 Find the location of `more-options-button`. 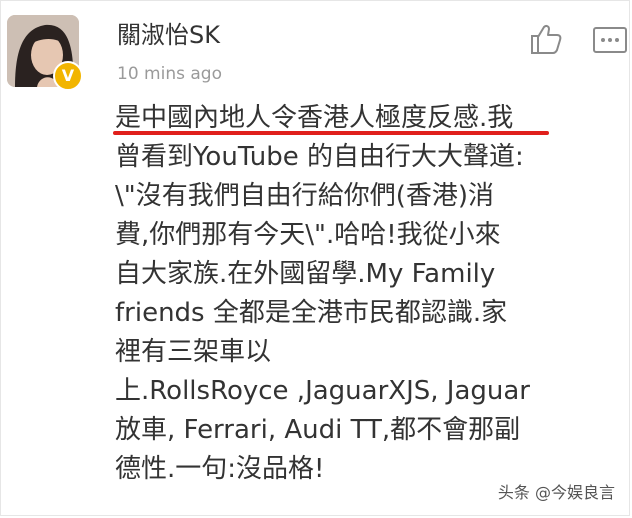

more-options-button is located at coordinates (610, 40).